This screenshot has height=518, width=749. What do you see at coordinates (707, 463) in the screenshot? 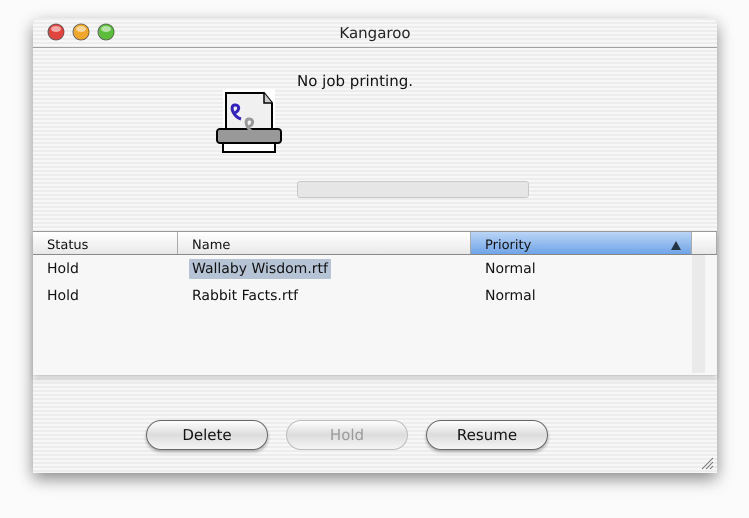
I see `resize-grip-icon` at bounding box center [707, 463].